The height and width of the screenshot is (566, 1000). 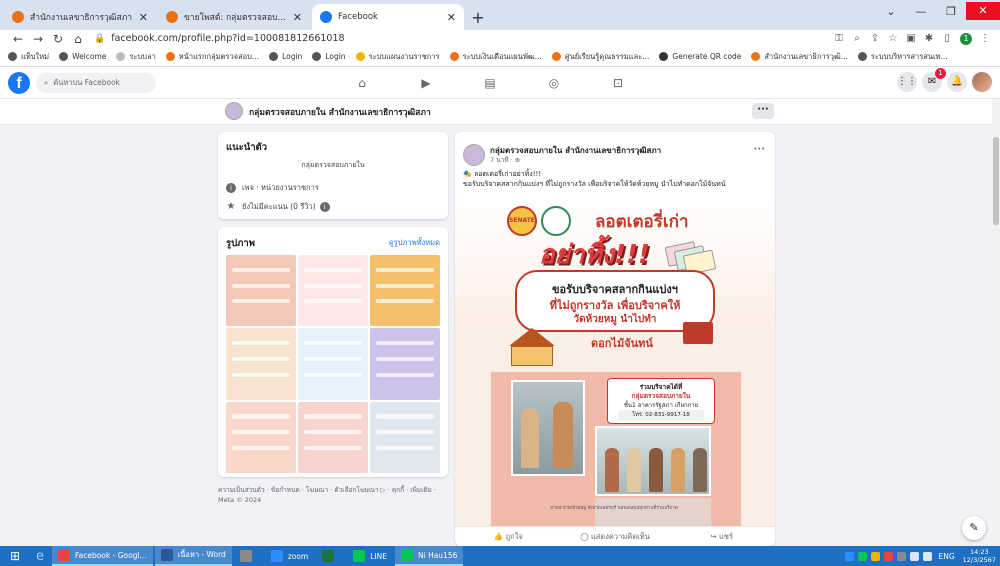 I want to click on close-window-button: ✕, so click(x=983, y=11).